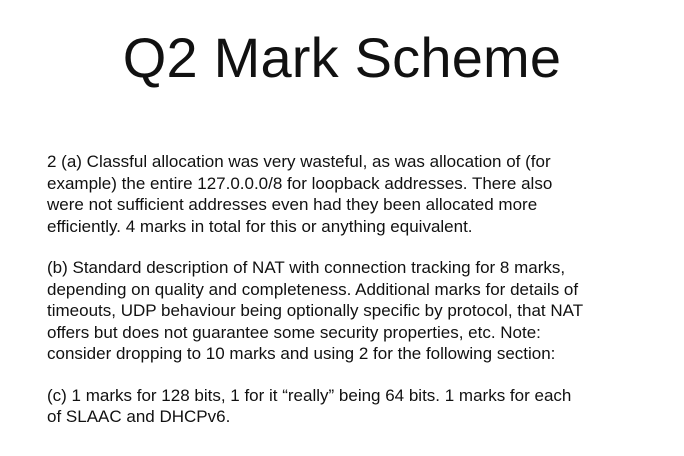 This screenshot has width=684, height=456. I want to click on text-line: of SLAAC and DHCPv6., so click(139, 416).